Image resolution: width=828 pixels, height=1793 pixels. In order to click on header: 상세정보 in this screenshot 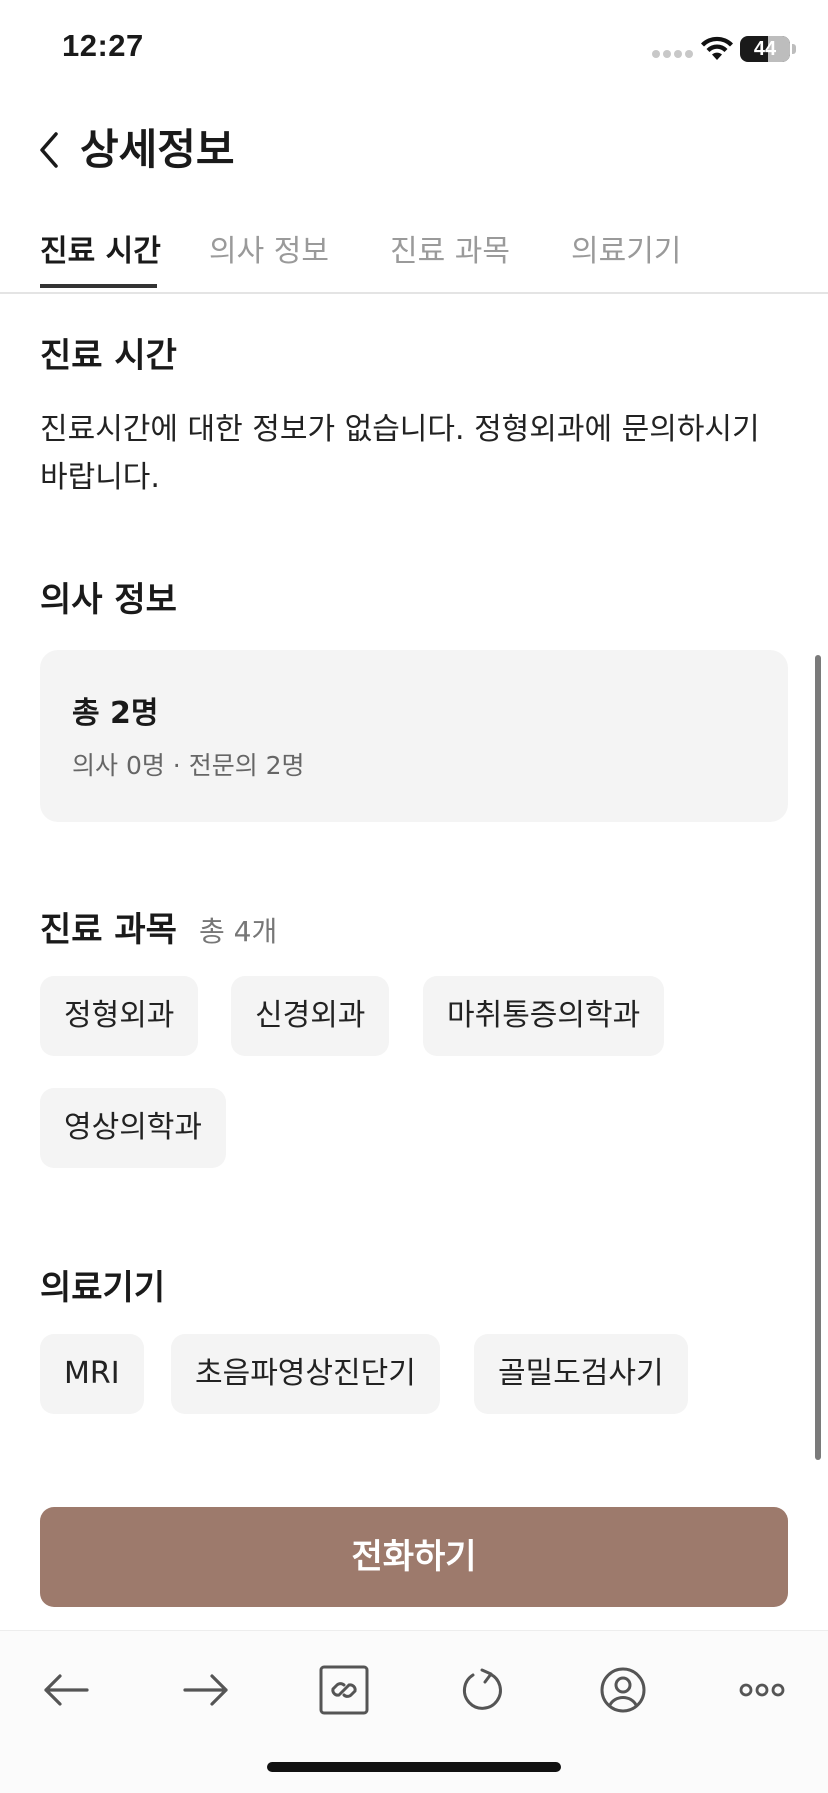, I will do `click(414, 150)`.